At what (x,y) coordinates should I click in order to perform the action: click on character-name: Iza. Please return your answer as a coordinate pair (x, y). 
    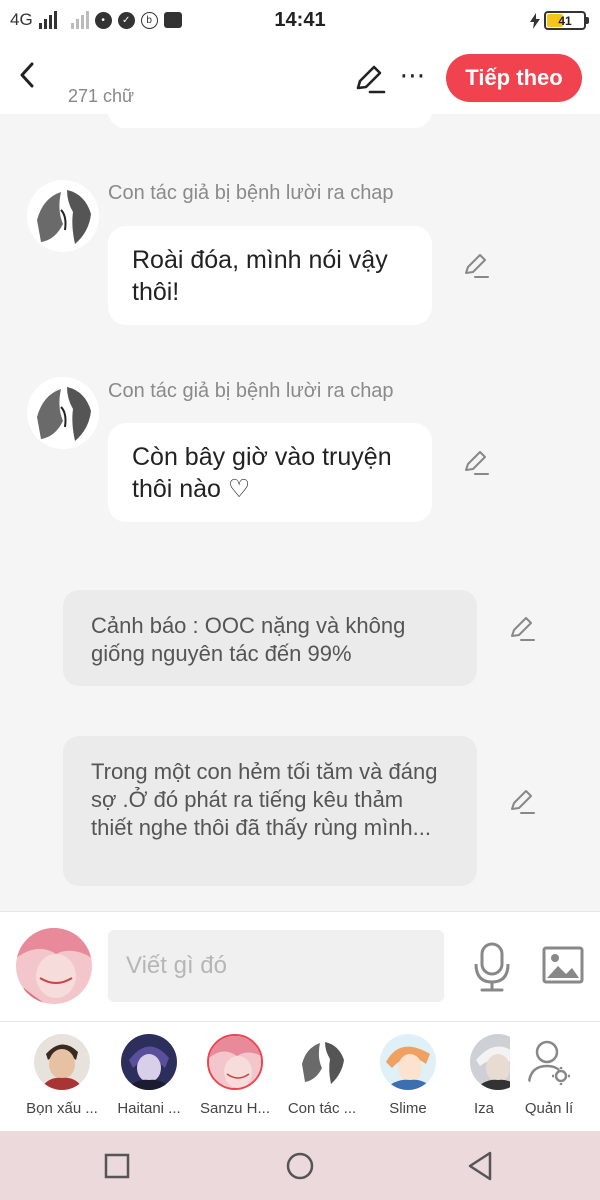
    Looking at the image, I should click on (483, 1108).